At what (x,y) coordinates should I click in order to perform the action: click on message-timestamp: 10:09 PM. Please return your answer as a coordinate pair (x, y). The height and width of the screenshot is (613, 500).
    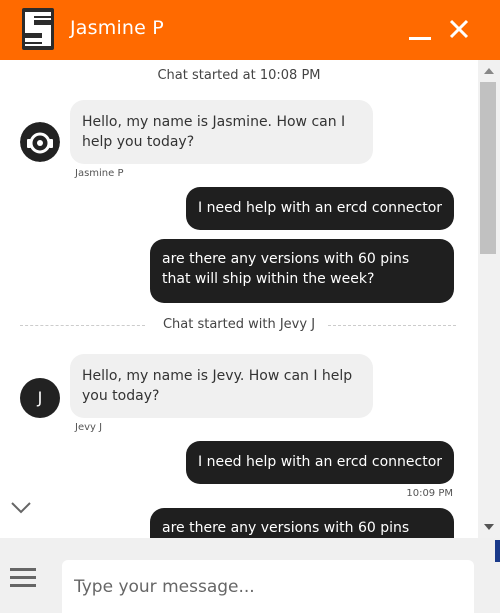
    Looking at the image, I should click on (429, 493).